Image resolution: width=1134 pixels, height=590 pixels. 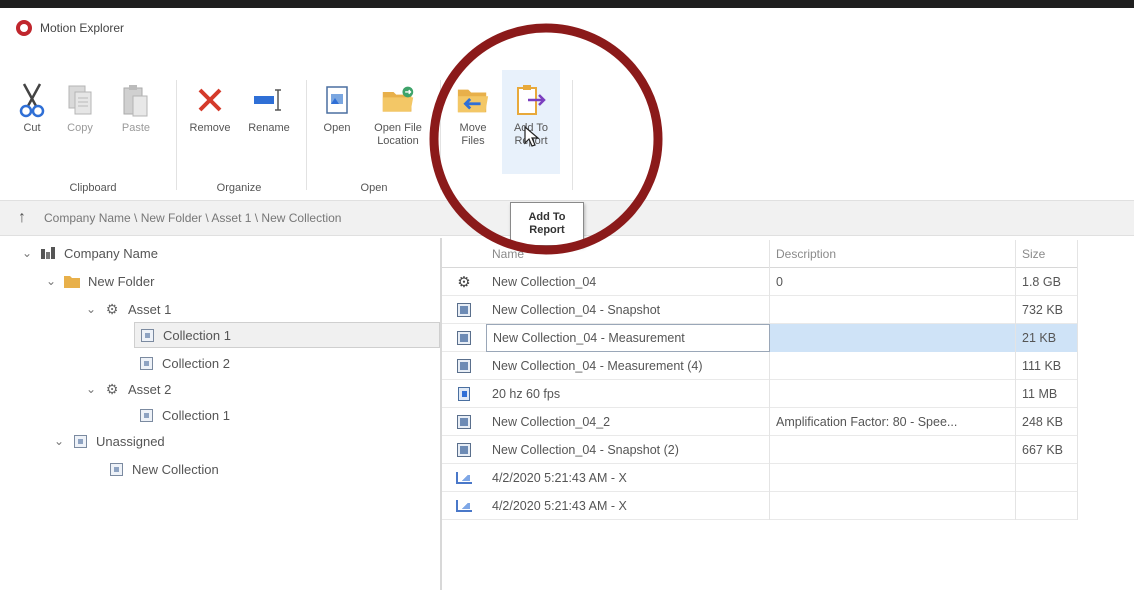 I want to click on gears-icon: ⚙, so click(x=112, y=308).